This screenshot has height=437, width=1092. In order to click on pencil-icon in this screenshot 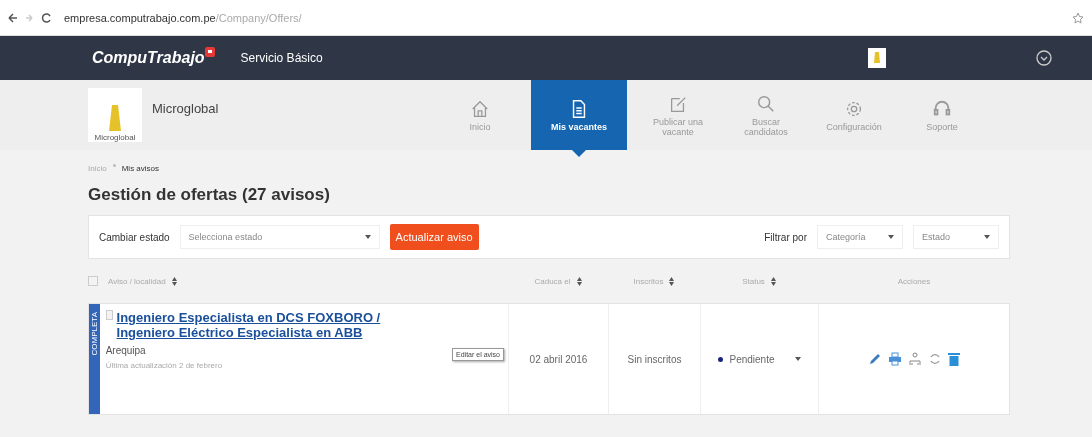, I will do `click(875, 359)`.